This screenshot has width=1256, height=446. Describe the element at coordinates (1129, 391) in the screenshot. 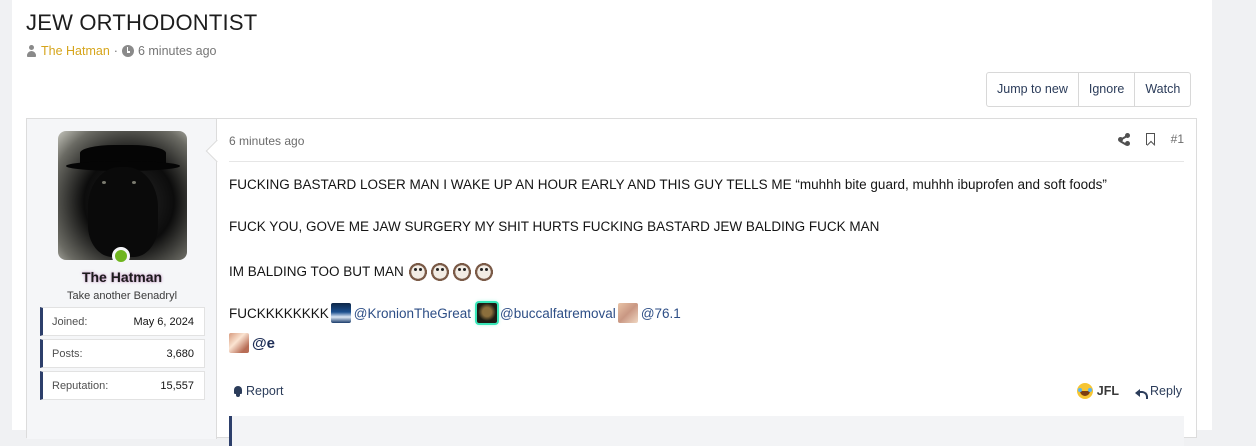

I see `post-actions: JFL Reply` at that location.